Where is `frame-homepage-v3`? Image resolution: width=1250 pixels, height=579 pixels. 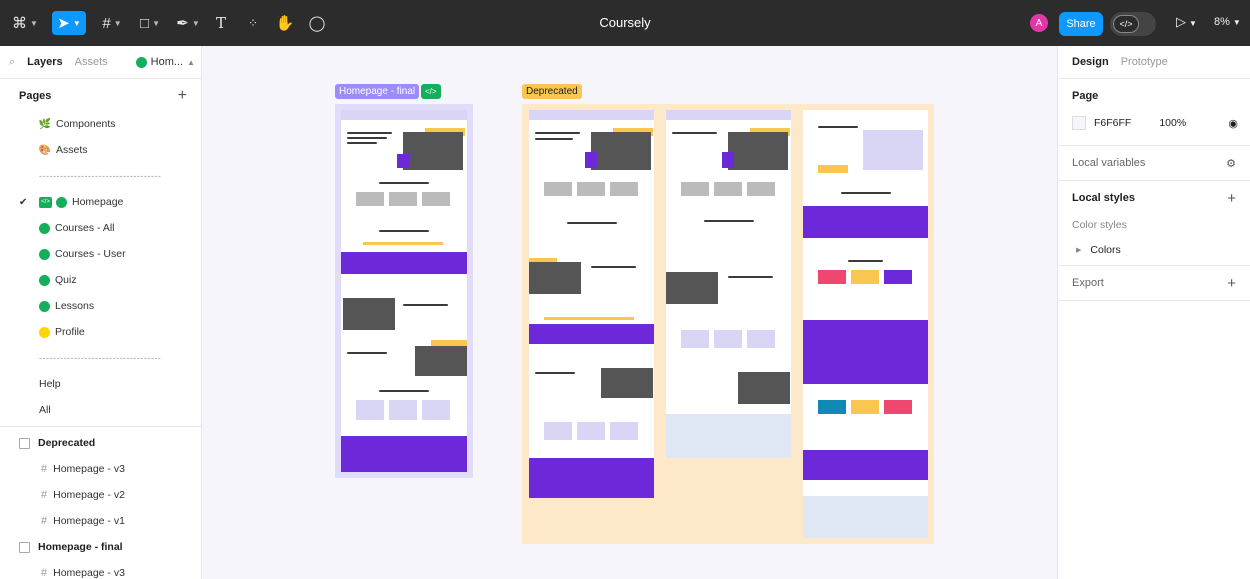 frame-homepage-v3 is located at coordinates (591, 304).